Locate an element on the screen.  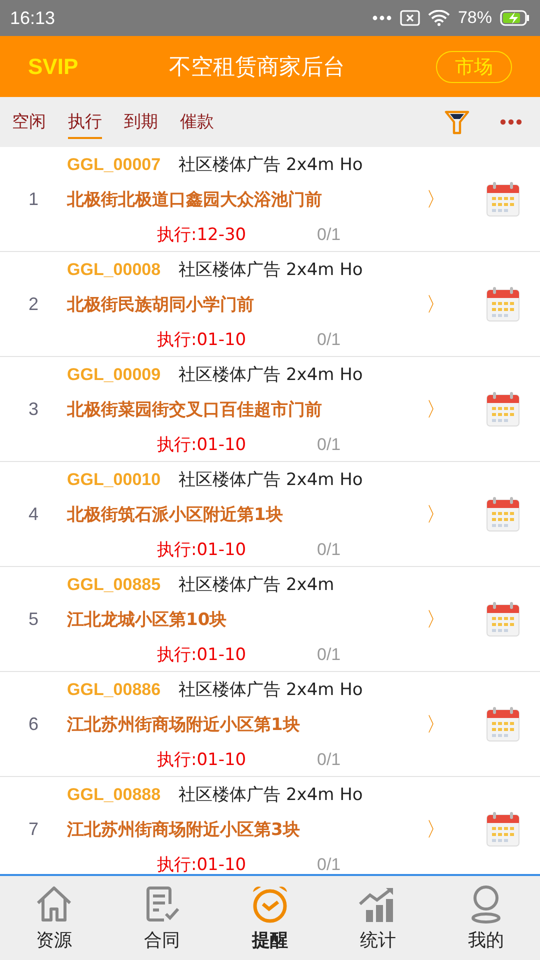
tab: 催款 is located at coordinates (197, 122).